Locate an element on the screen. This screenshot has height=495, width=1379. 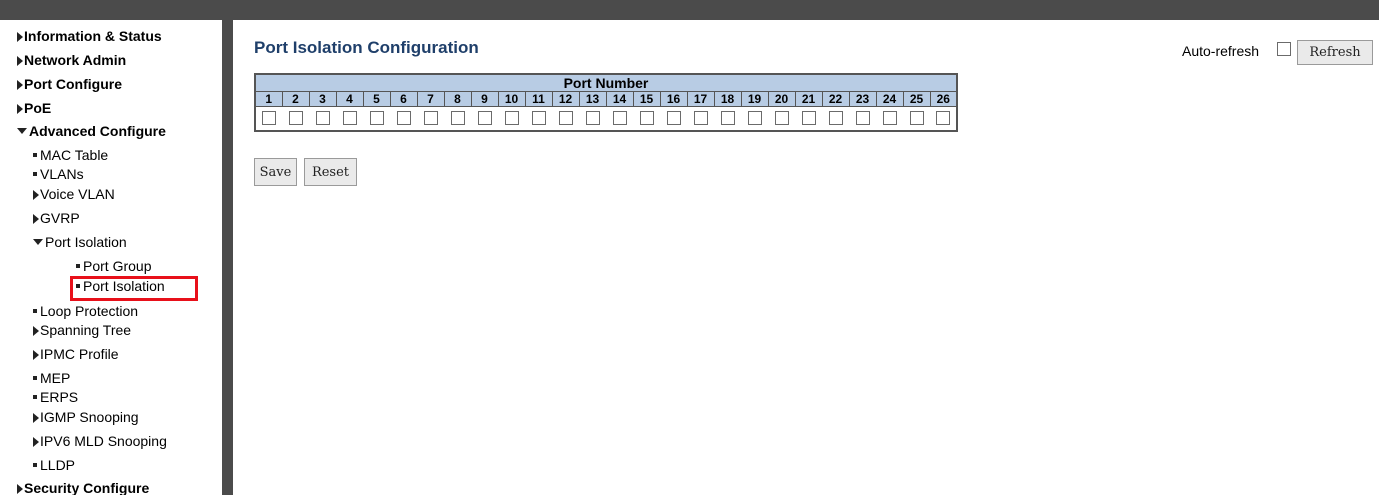
auto-refresh-checkbox is located at coordinates (1284, 49).